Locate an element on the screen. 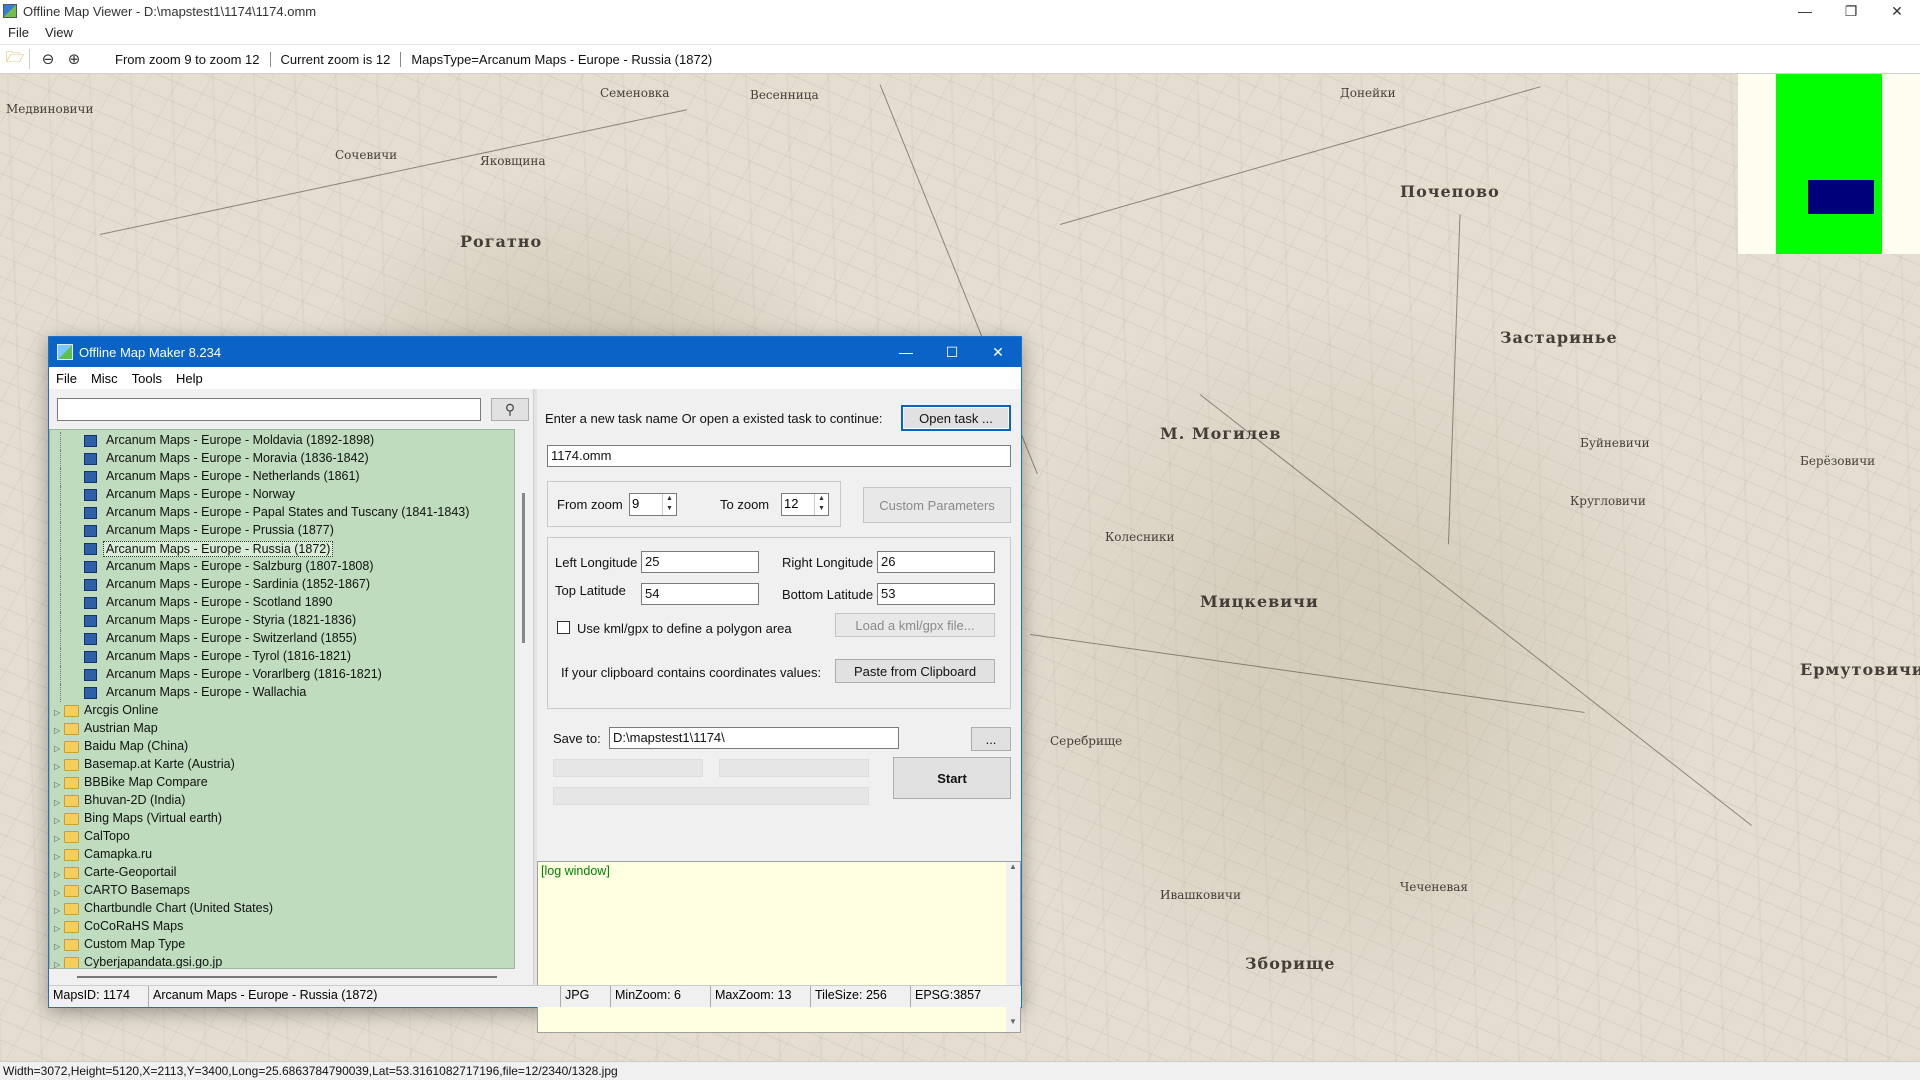 This screenshot has width=1920, height=1080. tile-size-status: TileSize: 256 is located at coordinates (861, 996).